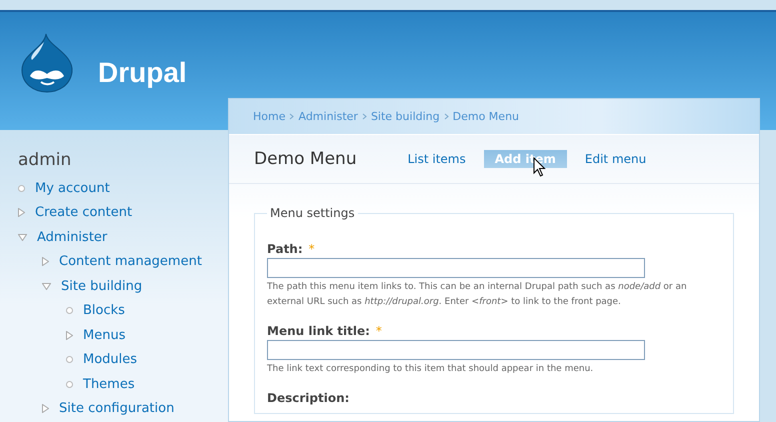 This screenshot has width=776, height=422. I want to click on breadcrumb-link: Site building, so click(405, 116).